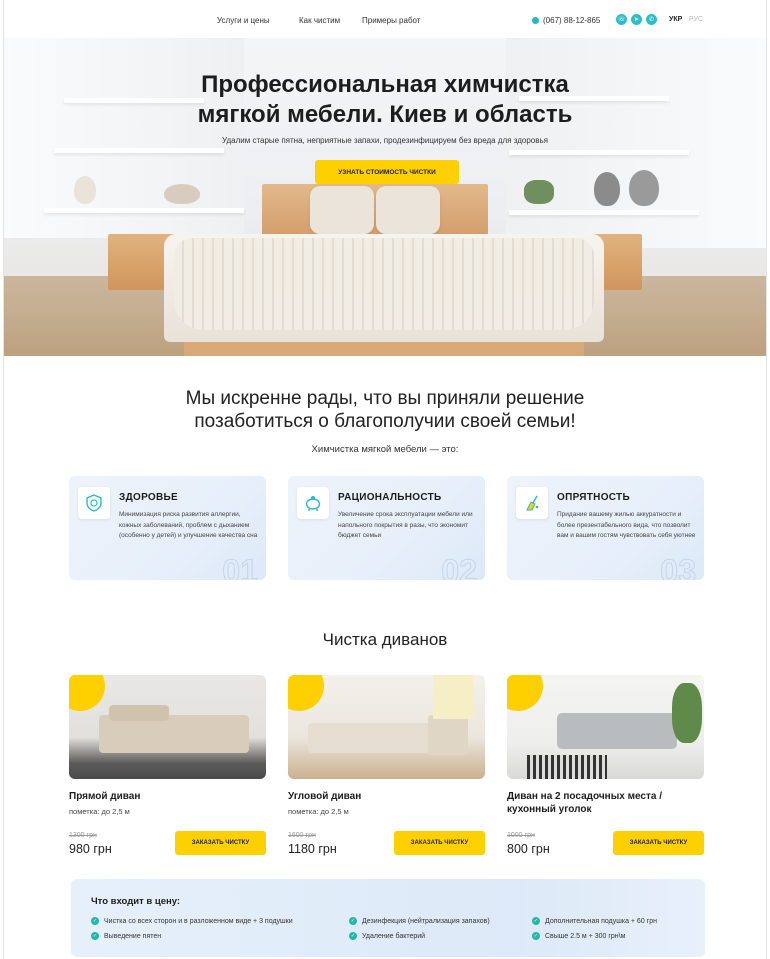 The height and width of the screenshot is (959, 770). What do you see at coordinates (521, 835) in the screenshot?
I see `sofa-old-price: 1000 грн` at bounding box center [521, 835].